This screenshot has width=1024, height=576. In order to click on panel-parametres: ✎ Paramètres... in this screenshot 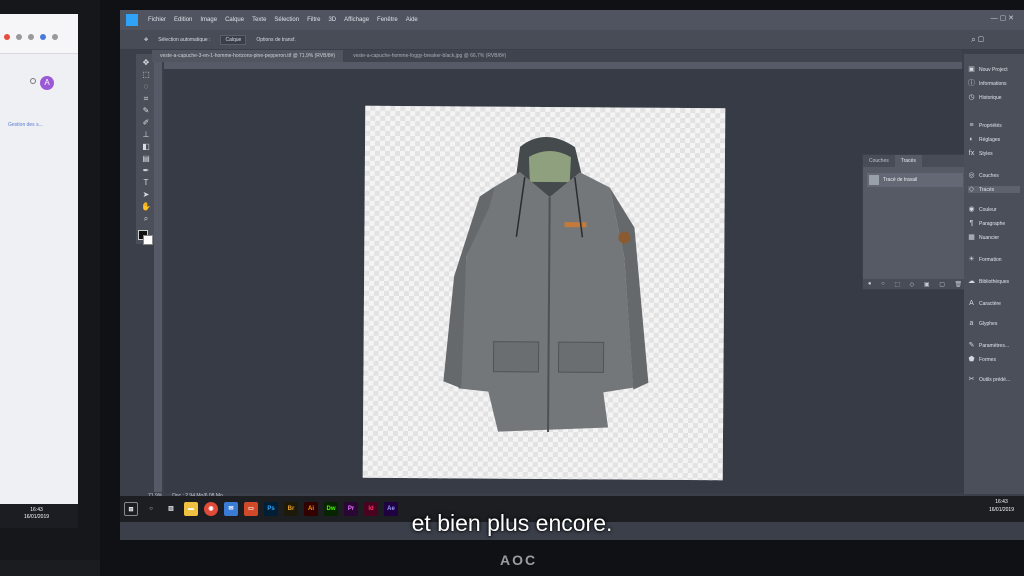, I will do `click(988, 345)`.